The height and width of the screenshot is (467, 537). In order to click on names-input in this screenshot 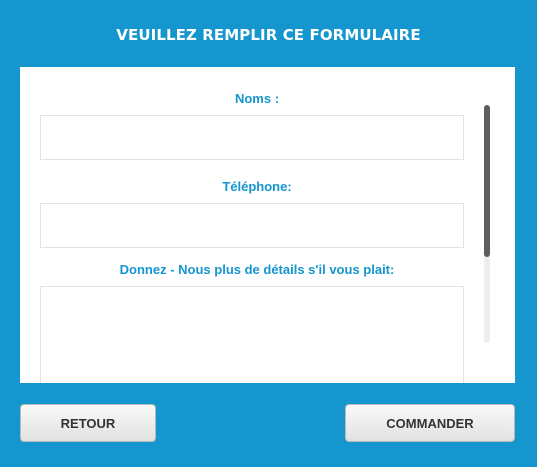, I will do `click(252, 137)`.